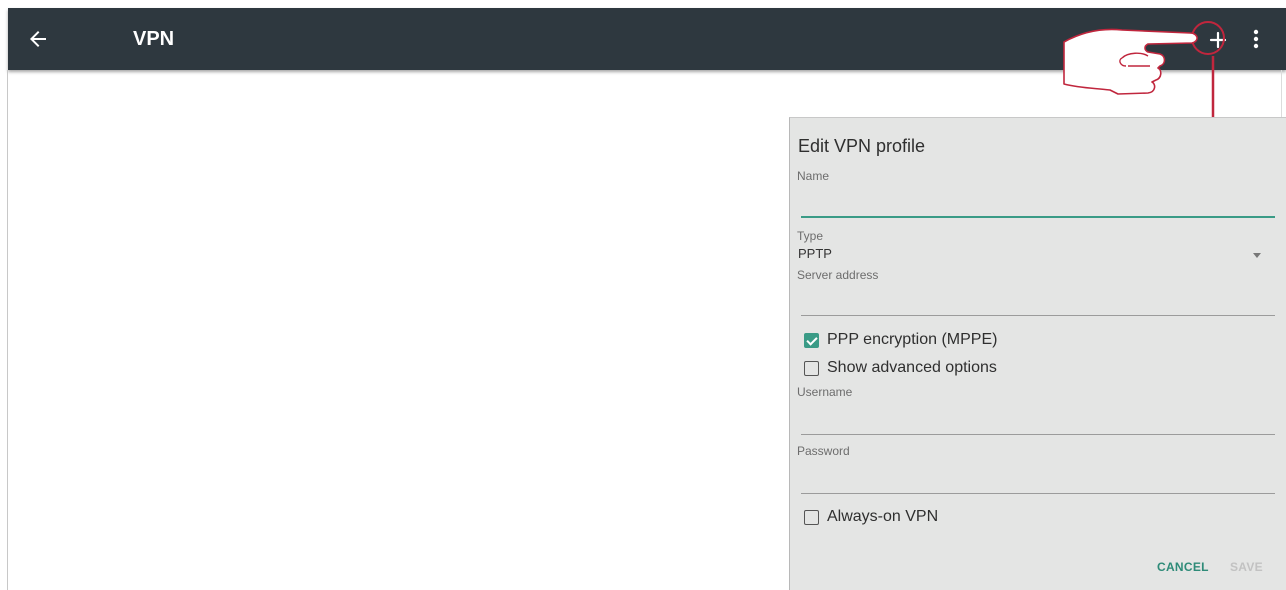 The height and width of the screenshot is (590, 1286). I want to click on type-select: PPTP, so click(815, 253).